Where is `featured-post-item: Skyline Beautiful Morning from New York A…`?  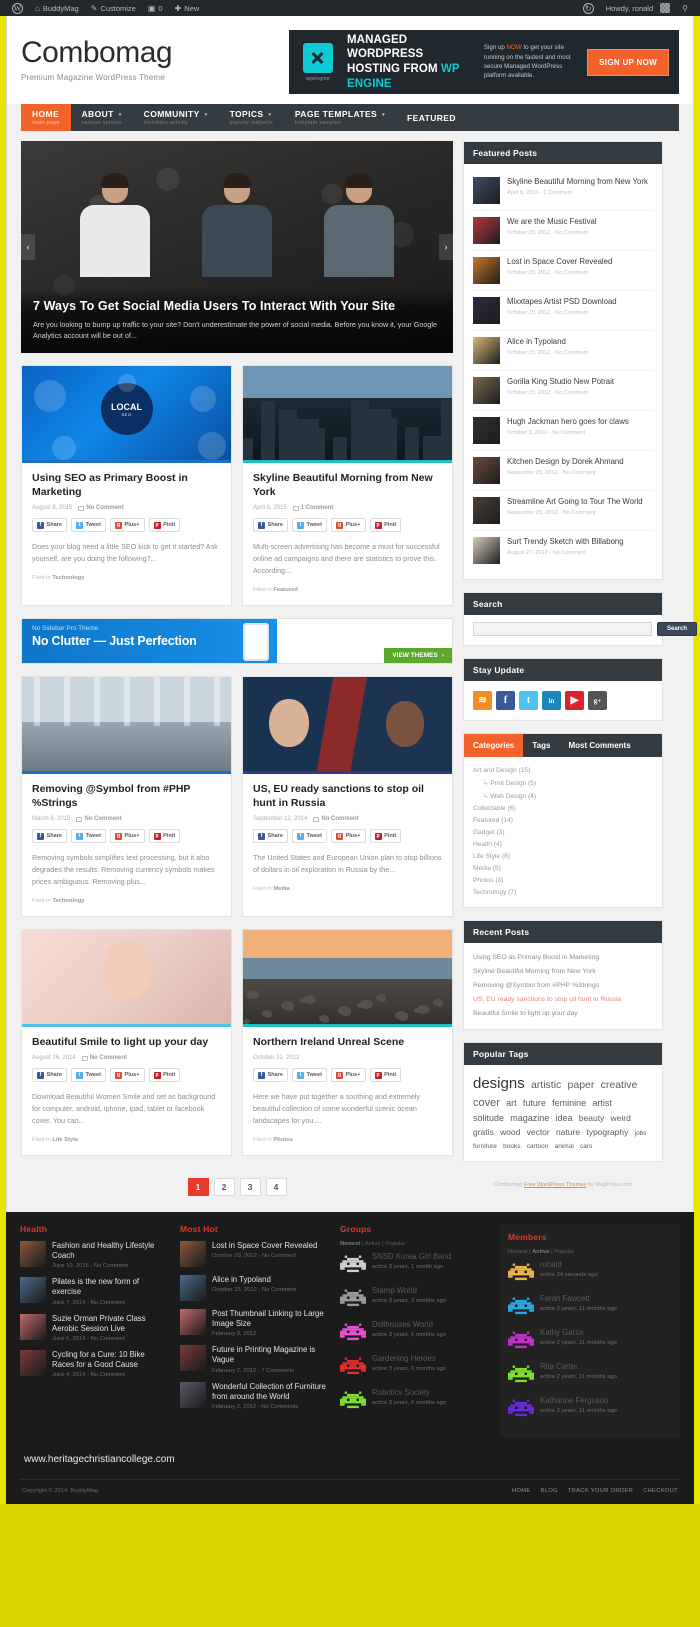 featured-post-item: Skyline Beautiful Morning from New York A… is located at coordinates (563, 191).